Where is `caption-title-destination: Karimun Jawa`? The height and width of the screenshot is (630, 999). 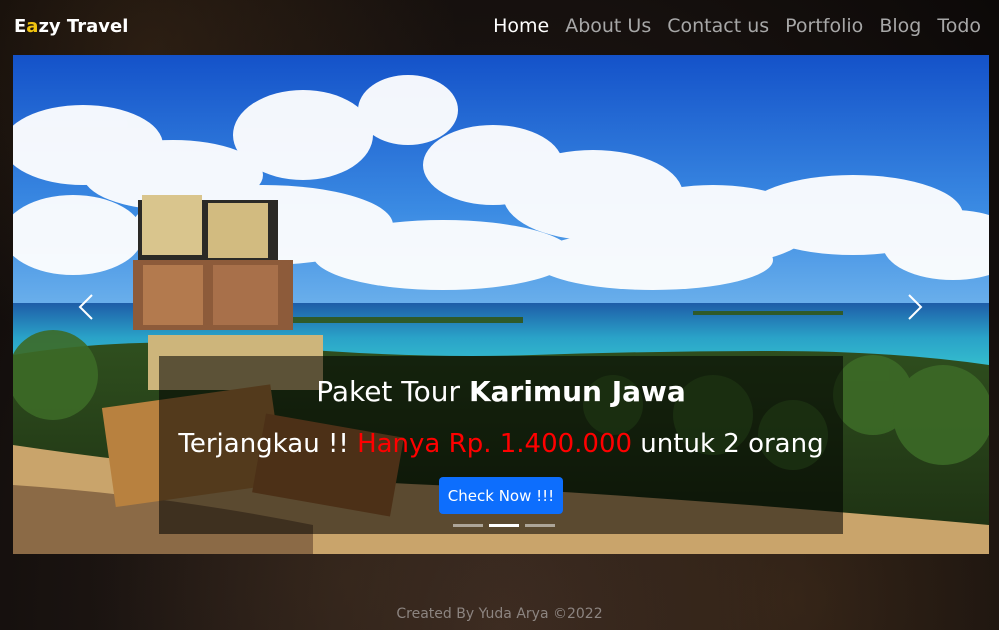
caption-title-destination: Karimun Jawa is located at coordinates (577, 391).